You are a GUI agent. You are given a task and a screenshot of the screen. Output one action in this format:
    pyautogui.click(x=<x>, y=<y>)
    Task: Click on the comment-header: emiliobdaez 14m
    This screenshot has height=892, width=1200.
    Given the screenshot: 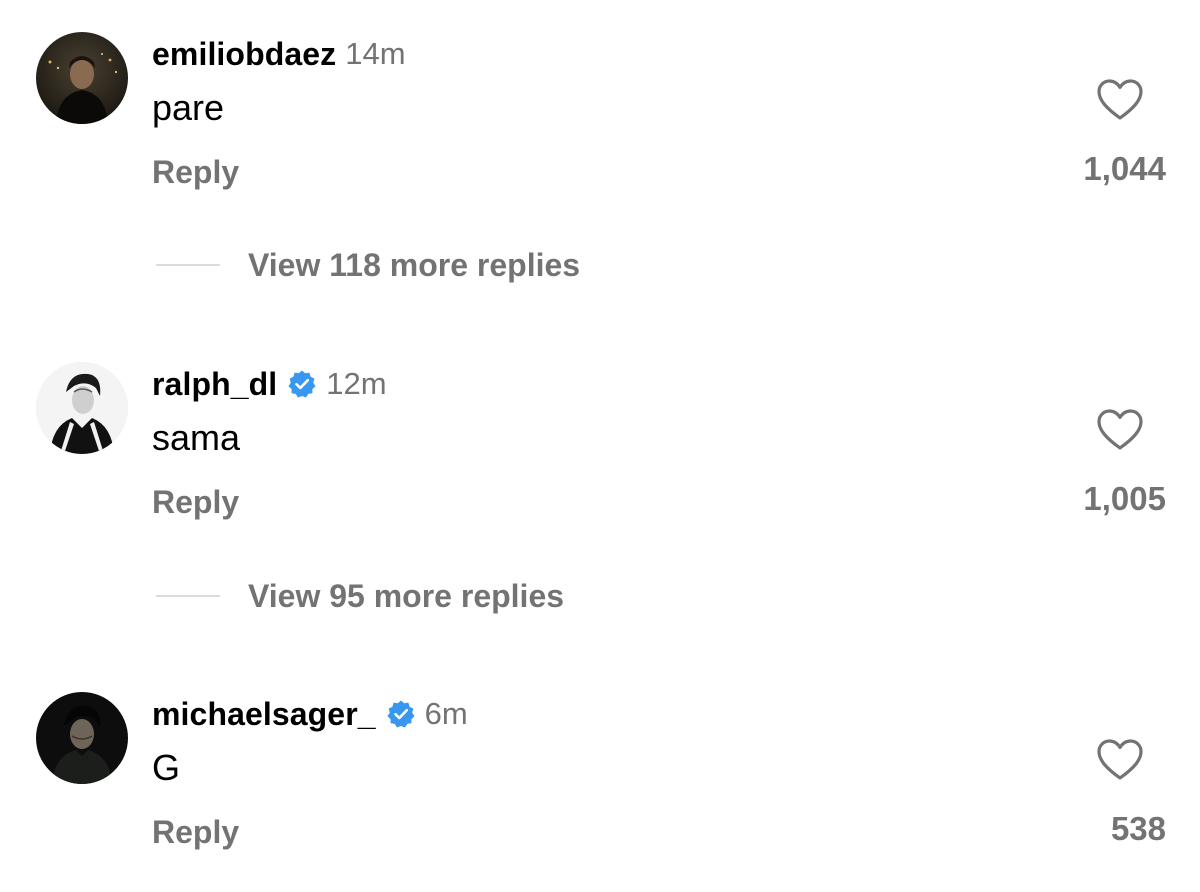 What is the action you would take?
    pyautogui.click(x=279, y=54)
    